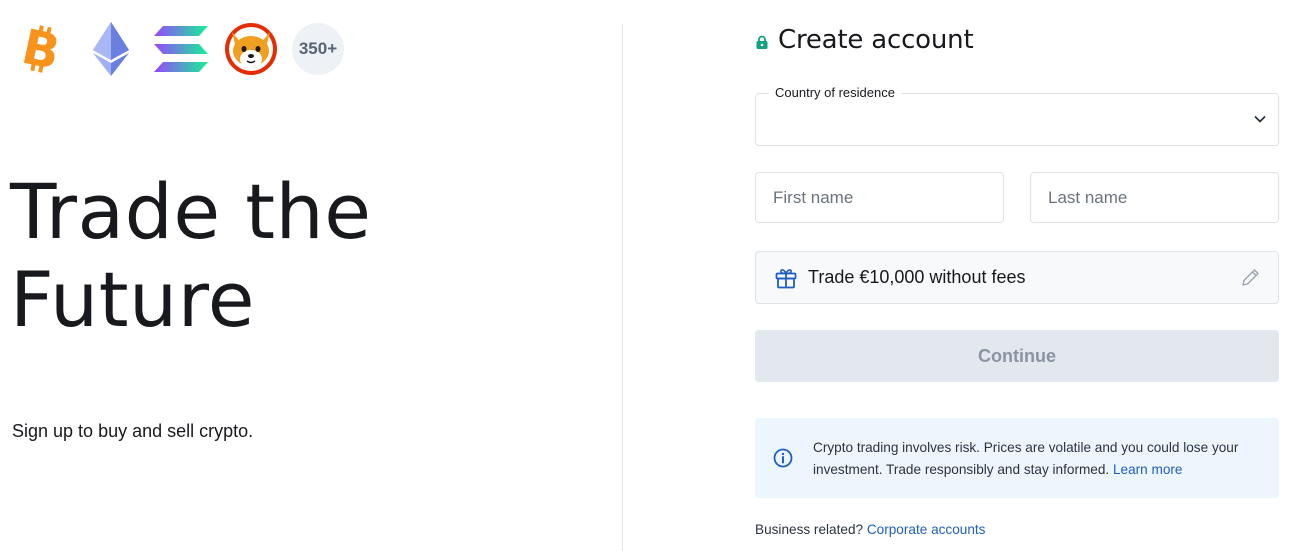 The width and height of the screenshot is (1305, 551). What do you see at coordinates (1017, 115) in the screenshot?
I see `country-select: Country of residence` at bounding box center [1017, 115].